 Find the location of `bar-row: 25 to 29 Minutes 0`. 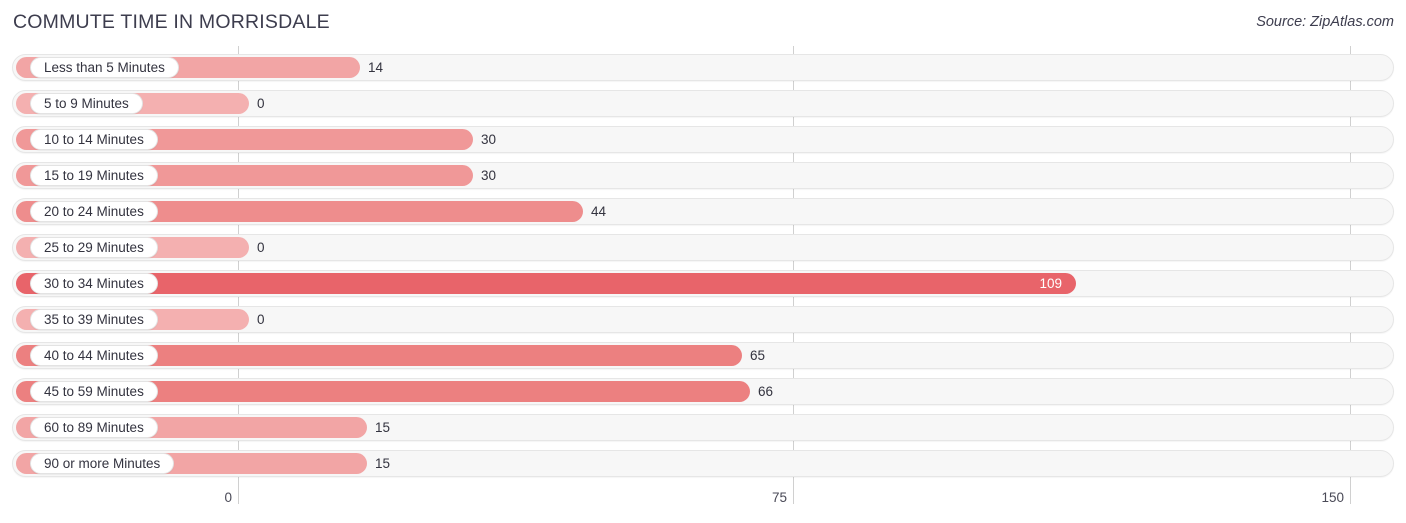

bar-row: 25 to 29 Minutes 0 is located at coordinates (703, 247).